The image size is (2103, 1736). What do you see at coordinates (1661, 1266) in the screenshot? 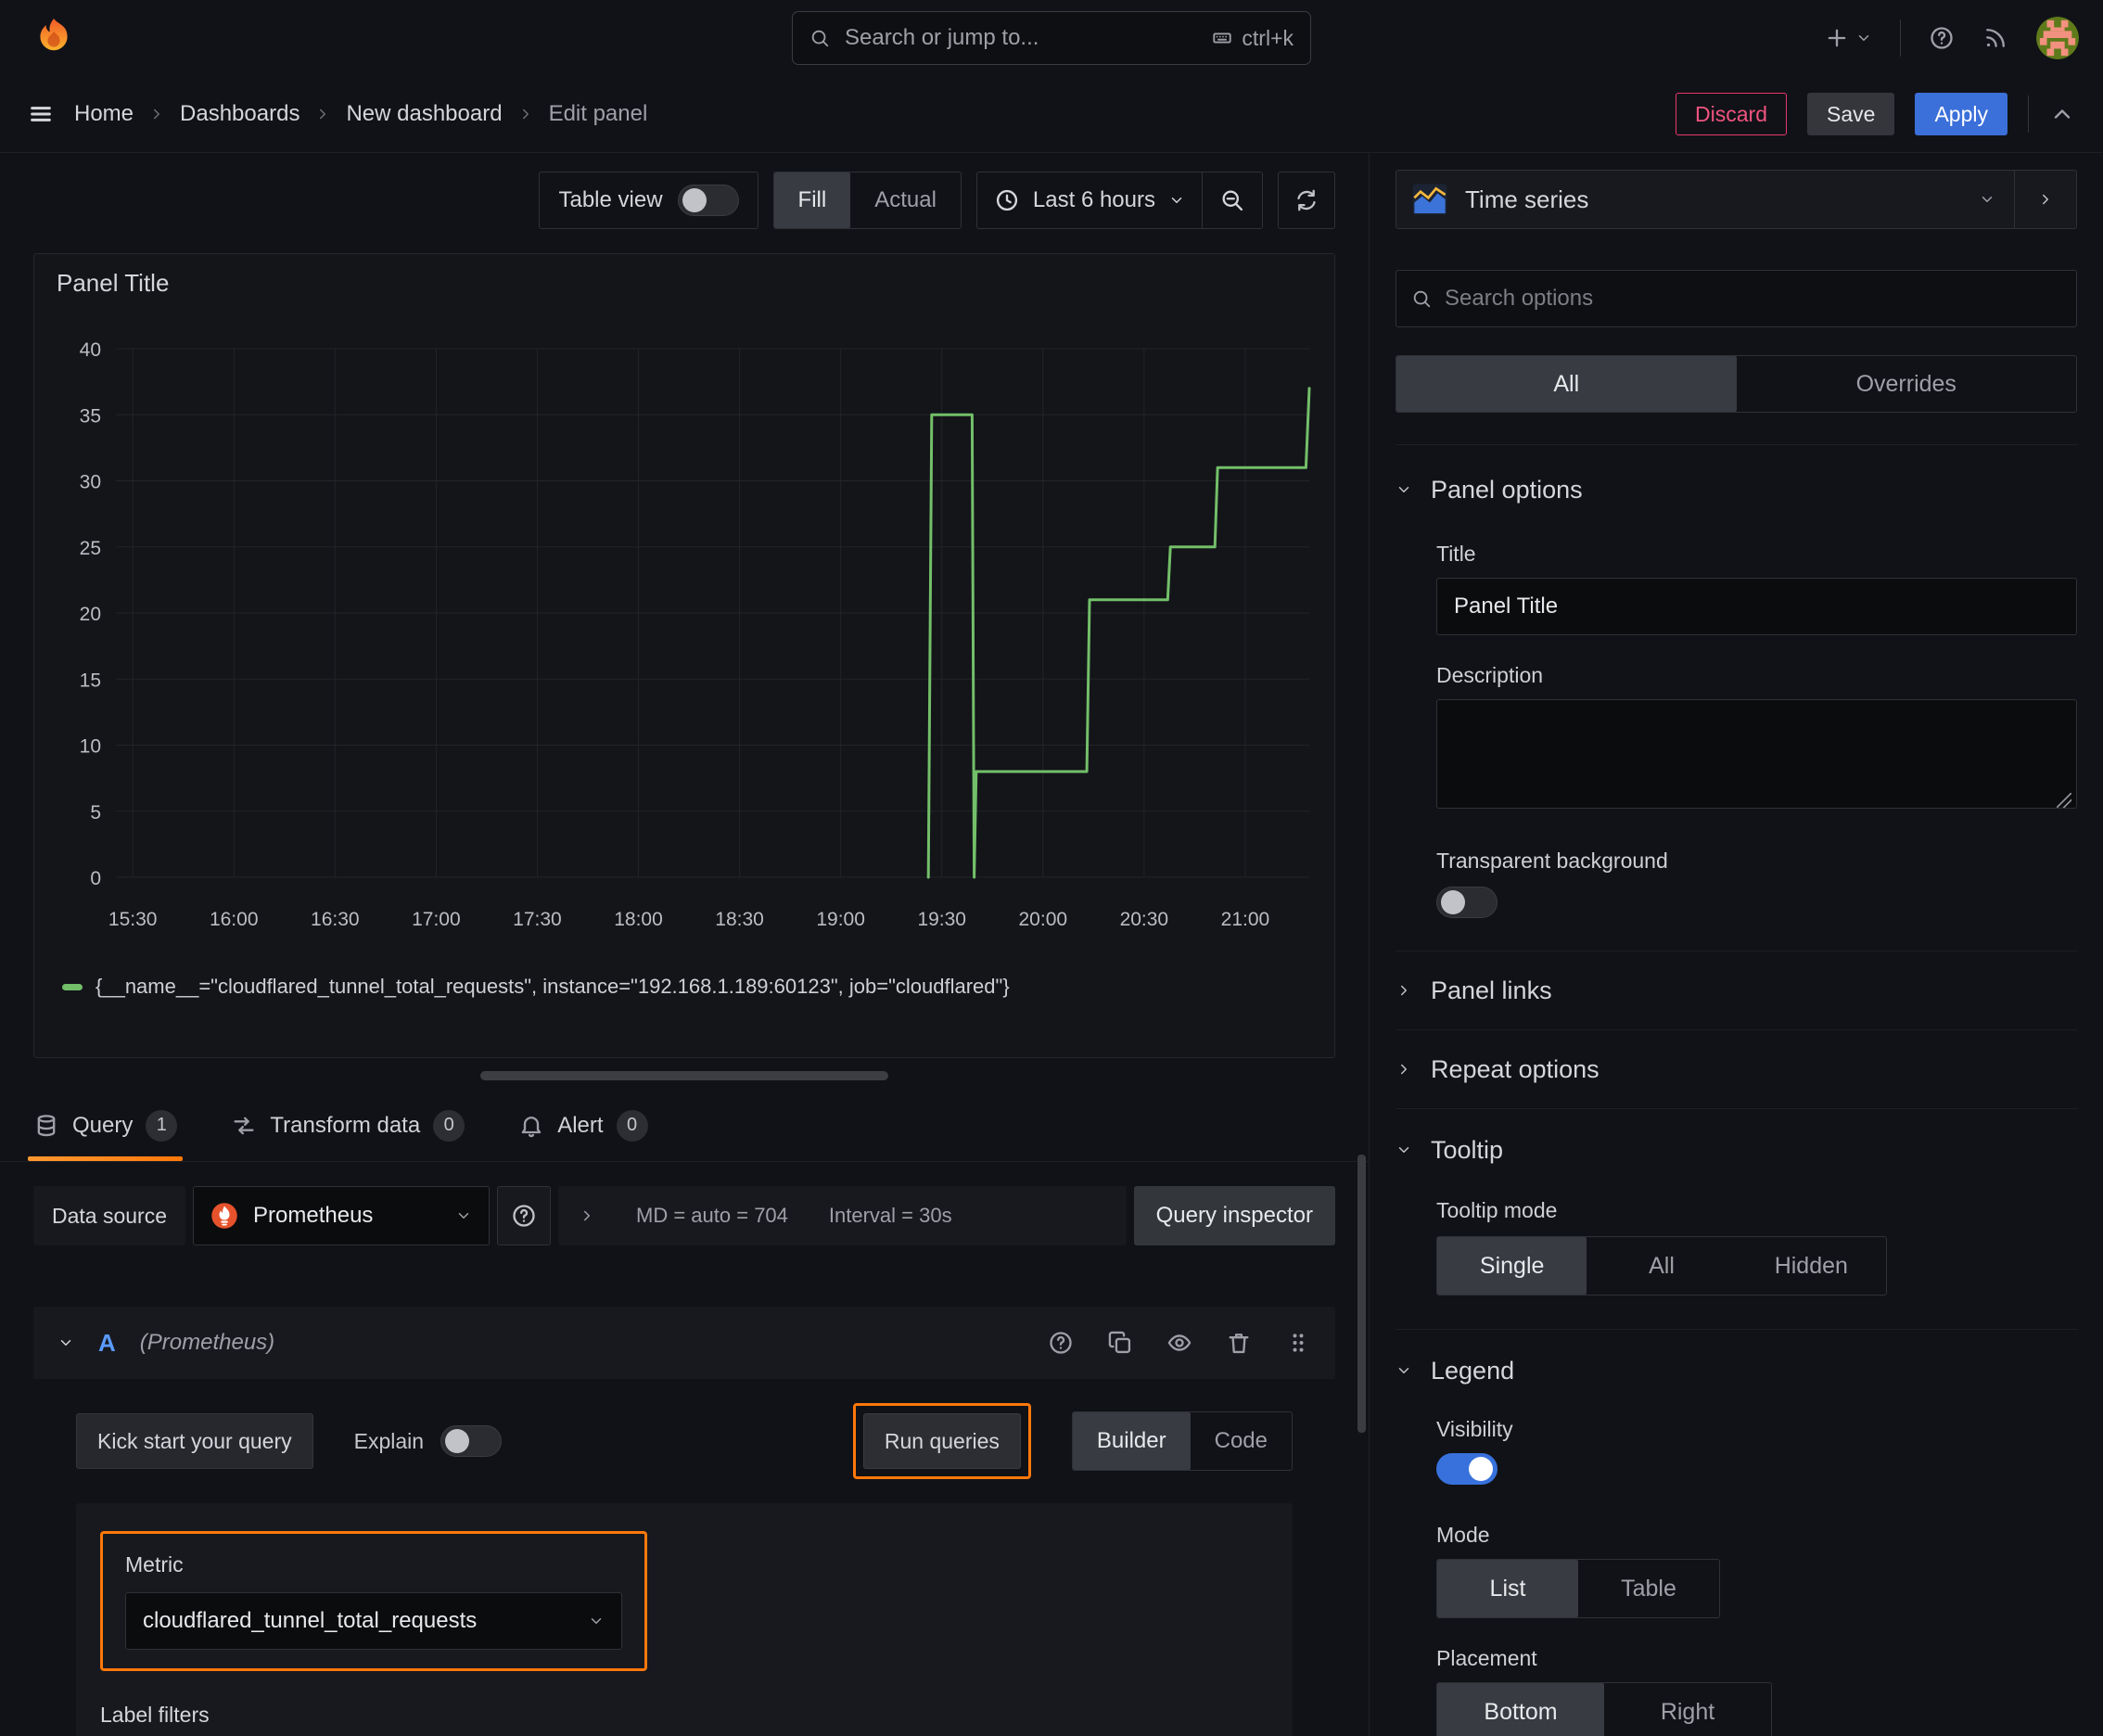
I see `tooltip-all-option: All` at bounding box center [1661, 1266].